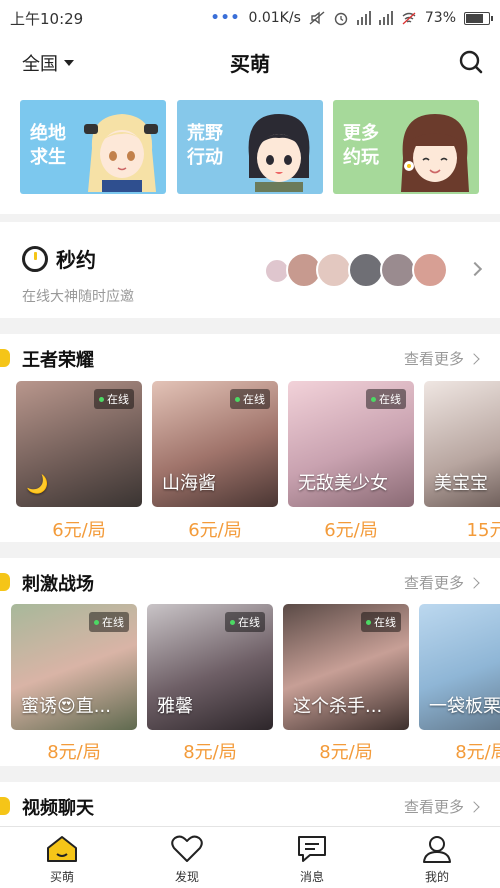 The height and width of the screenshot is (888, 500). I want to click on quick-match-panel: 秒约 在线大神随时应邀, so click(250, 270).